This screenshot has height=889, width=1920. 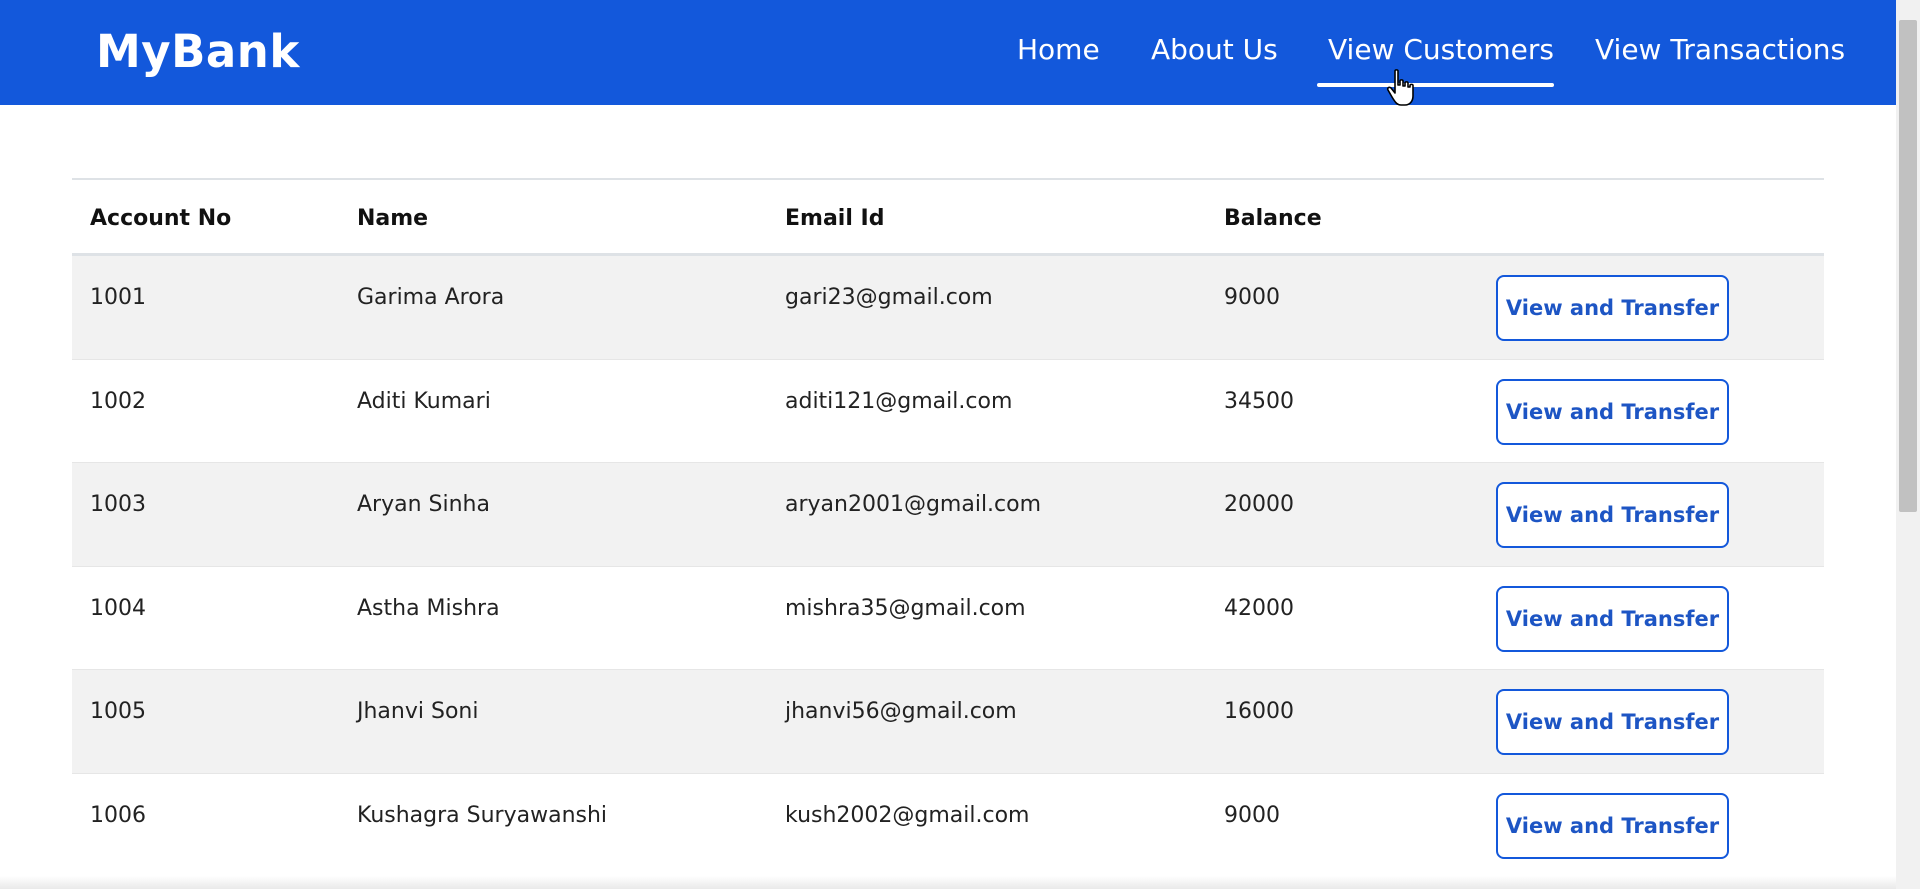 What do you see at coordinates (161, 218) in the screenshot?
I see `header-account-no: Account No` at bounding box center [161, 218].